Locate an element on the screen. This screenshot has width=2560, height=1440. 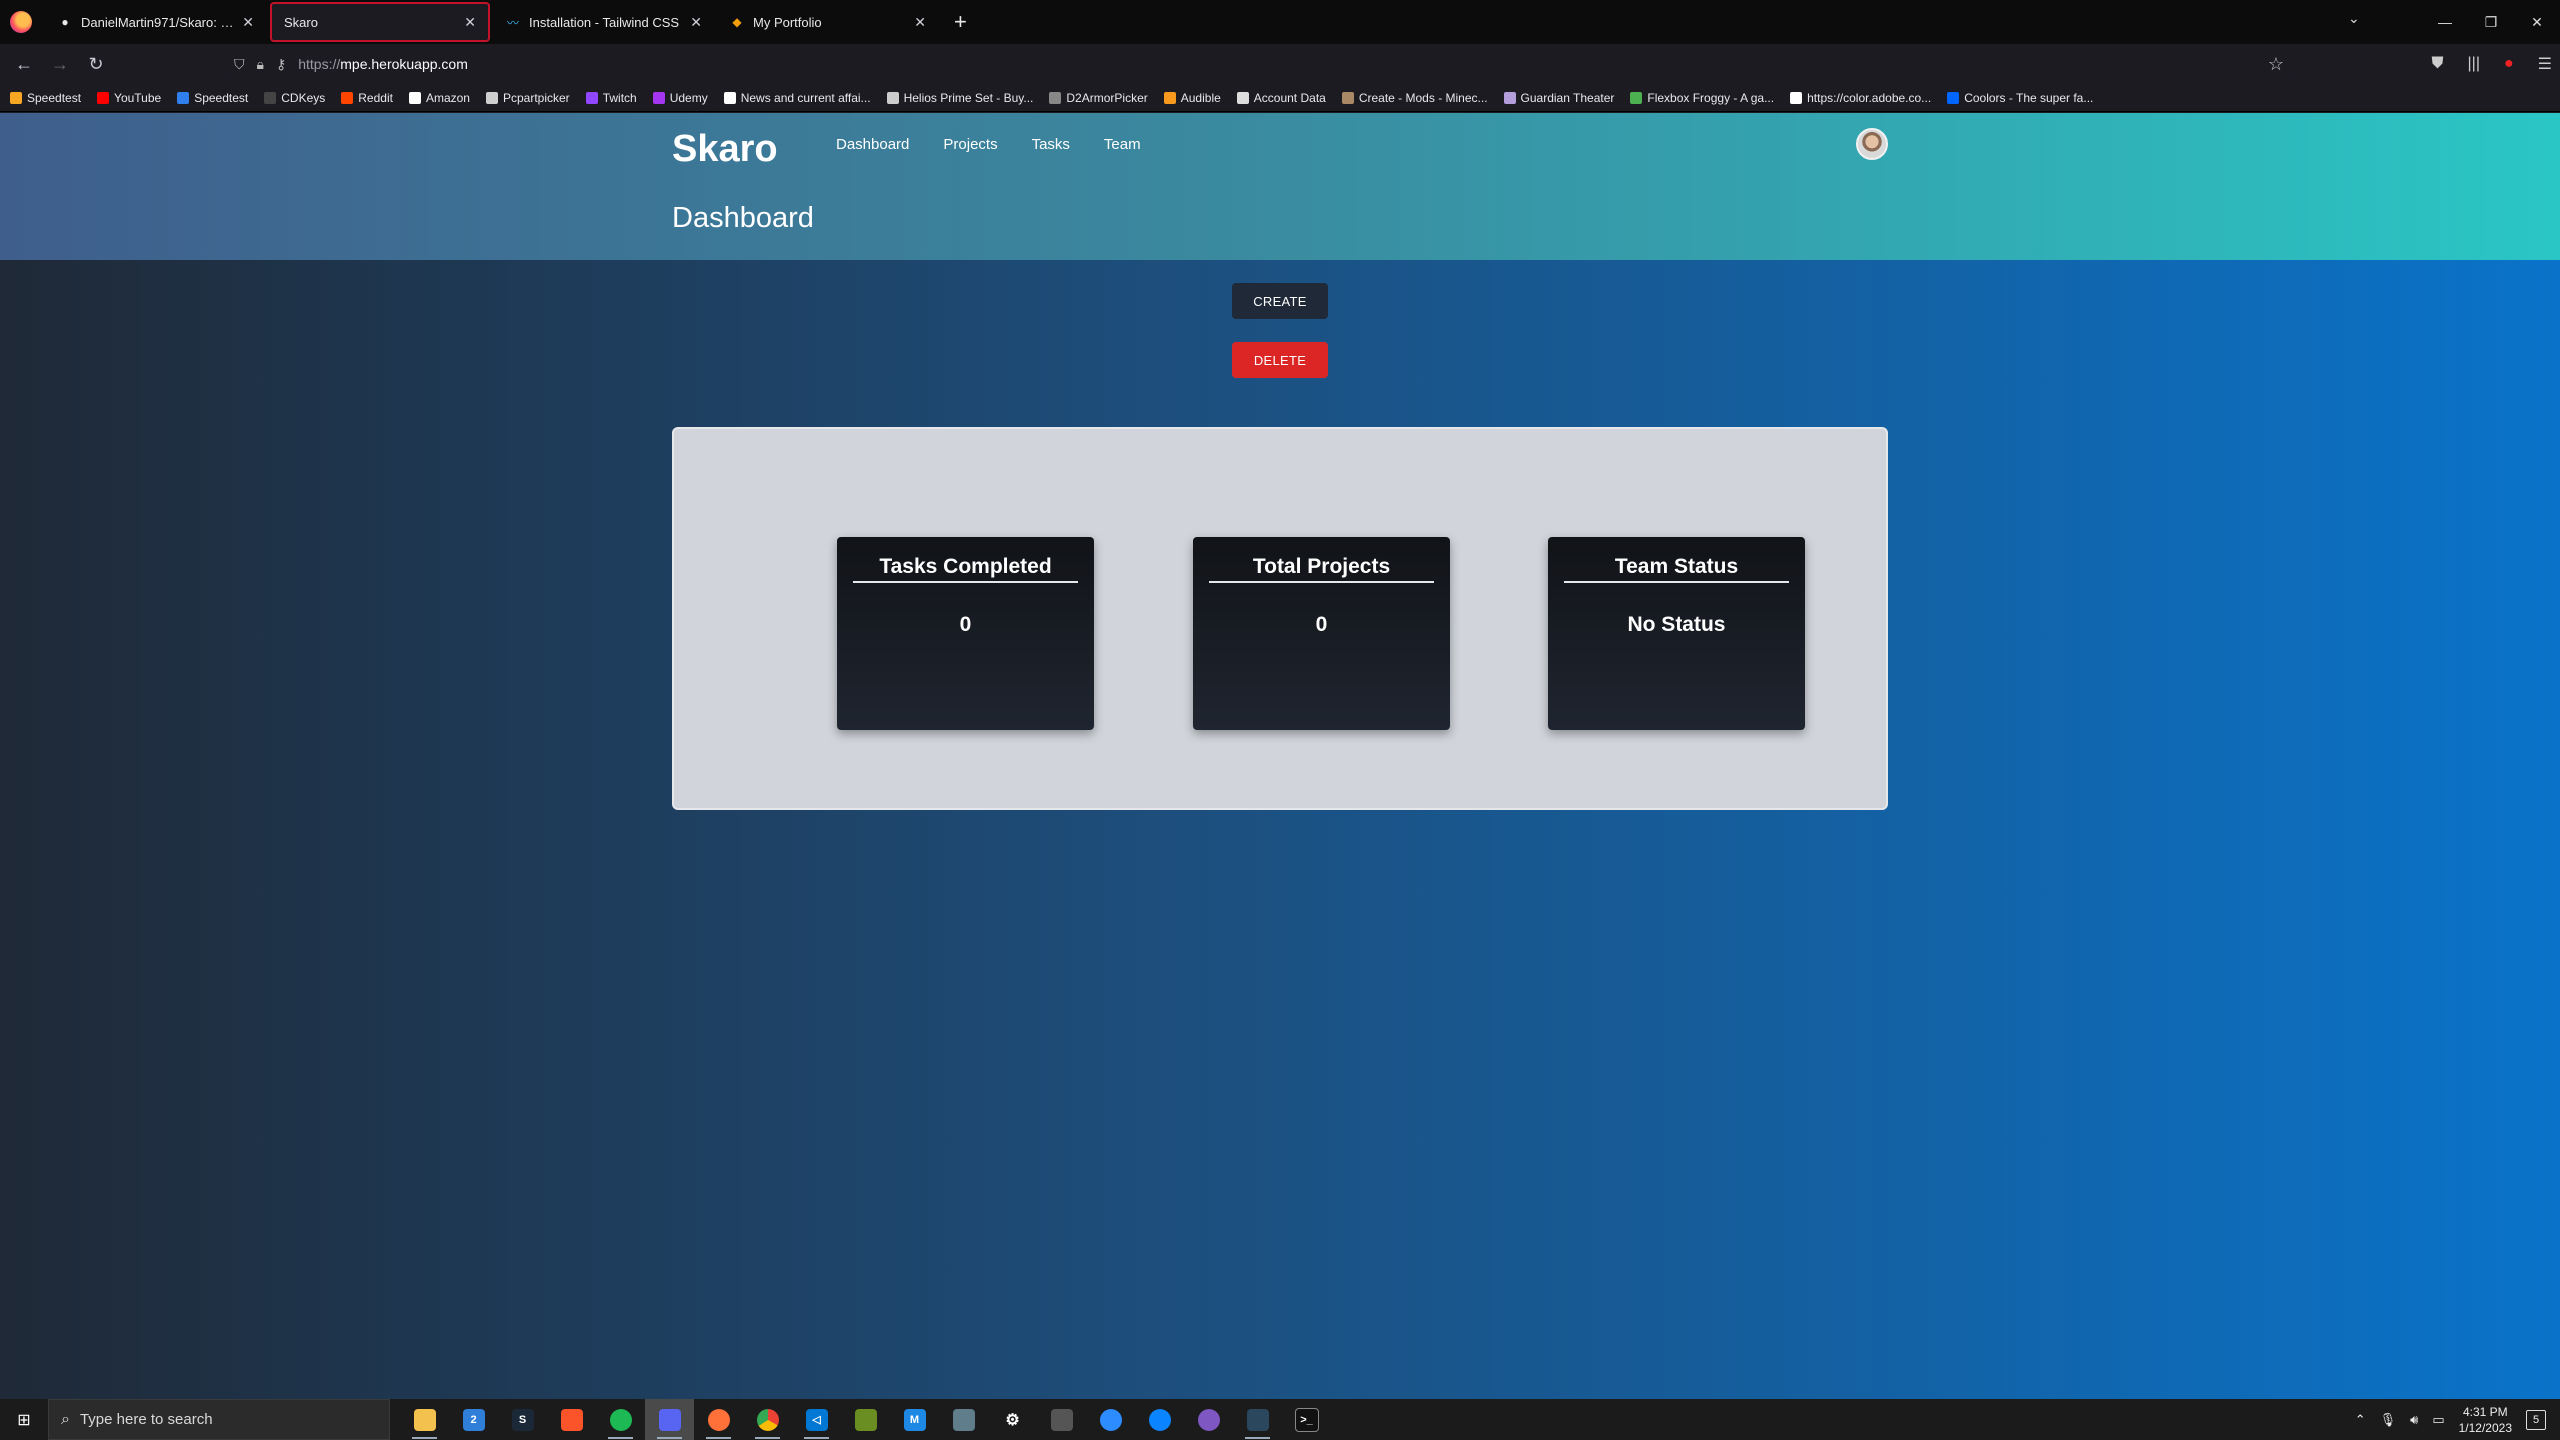
bookmark-item: Twitch is located at coordinates (611, 98).